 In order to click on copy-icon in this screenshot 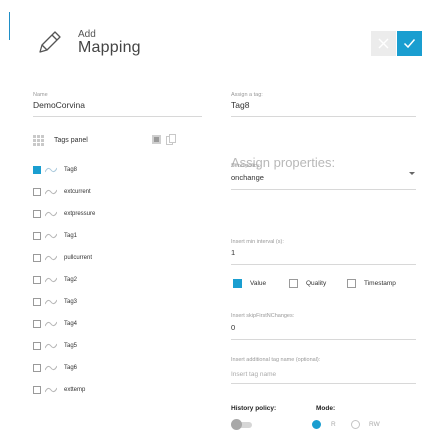, I will do `click(171, 139)`.